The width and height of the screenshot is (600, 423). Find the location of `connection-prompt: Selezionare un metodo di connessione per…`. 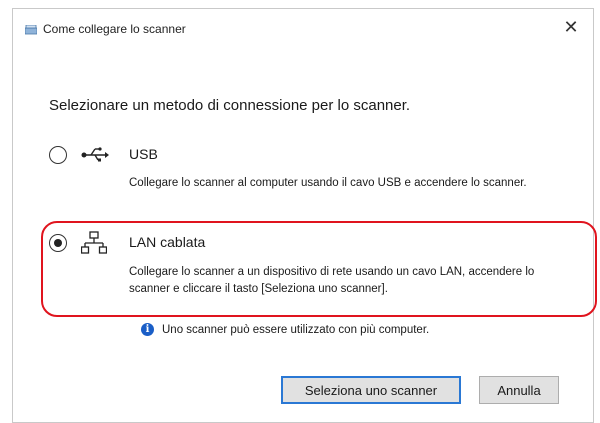

connection-prompt: Selezionare un metodo di connessione per… is located at coordinates (230, 105).